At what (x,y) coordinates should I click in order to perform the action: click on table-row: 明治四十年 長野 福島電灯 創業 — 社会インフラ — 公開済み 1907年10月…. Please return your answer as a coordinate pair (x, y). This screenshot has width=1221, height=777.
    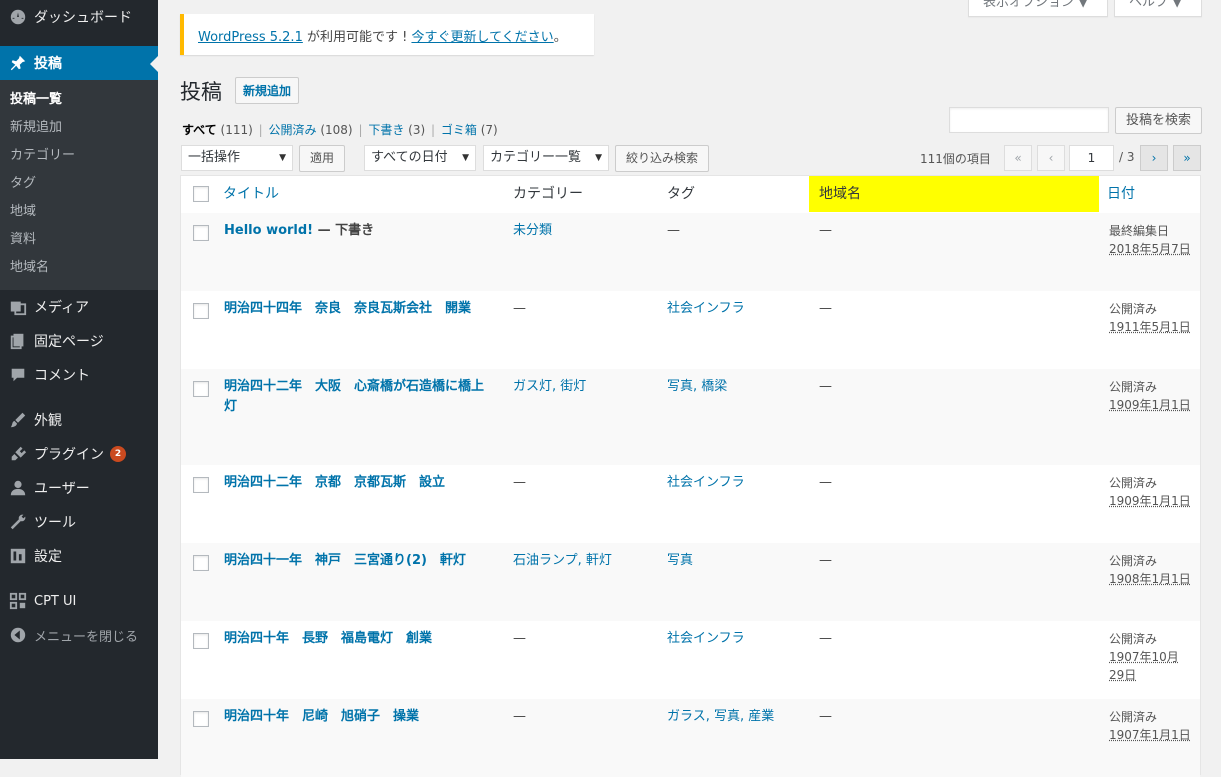
    Looking at the image, I should click on (690, 660).